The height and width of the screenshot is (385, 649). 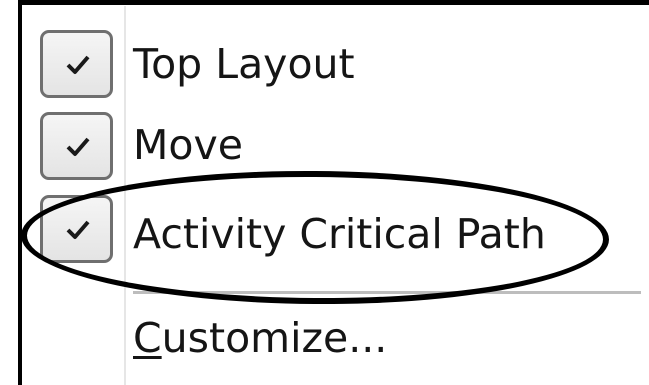 I want to click on menu-separator, so click(x=387, y=292).